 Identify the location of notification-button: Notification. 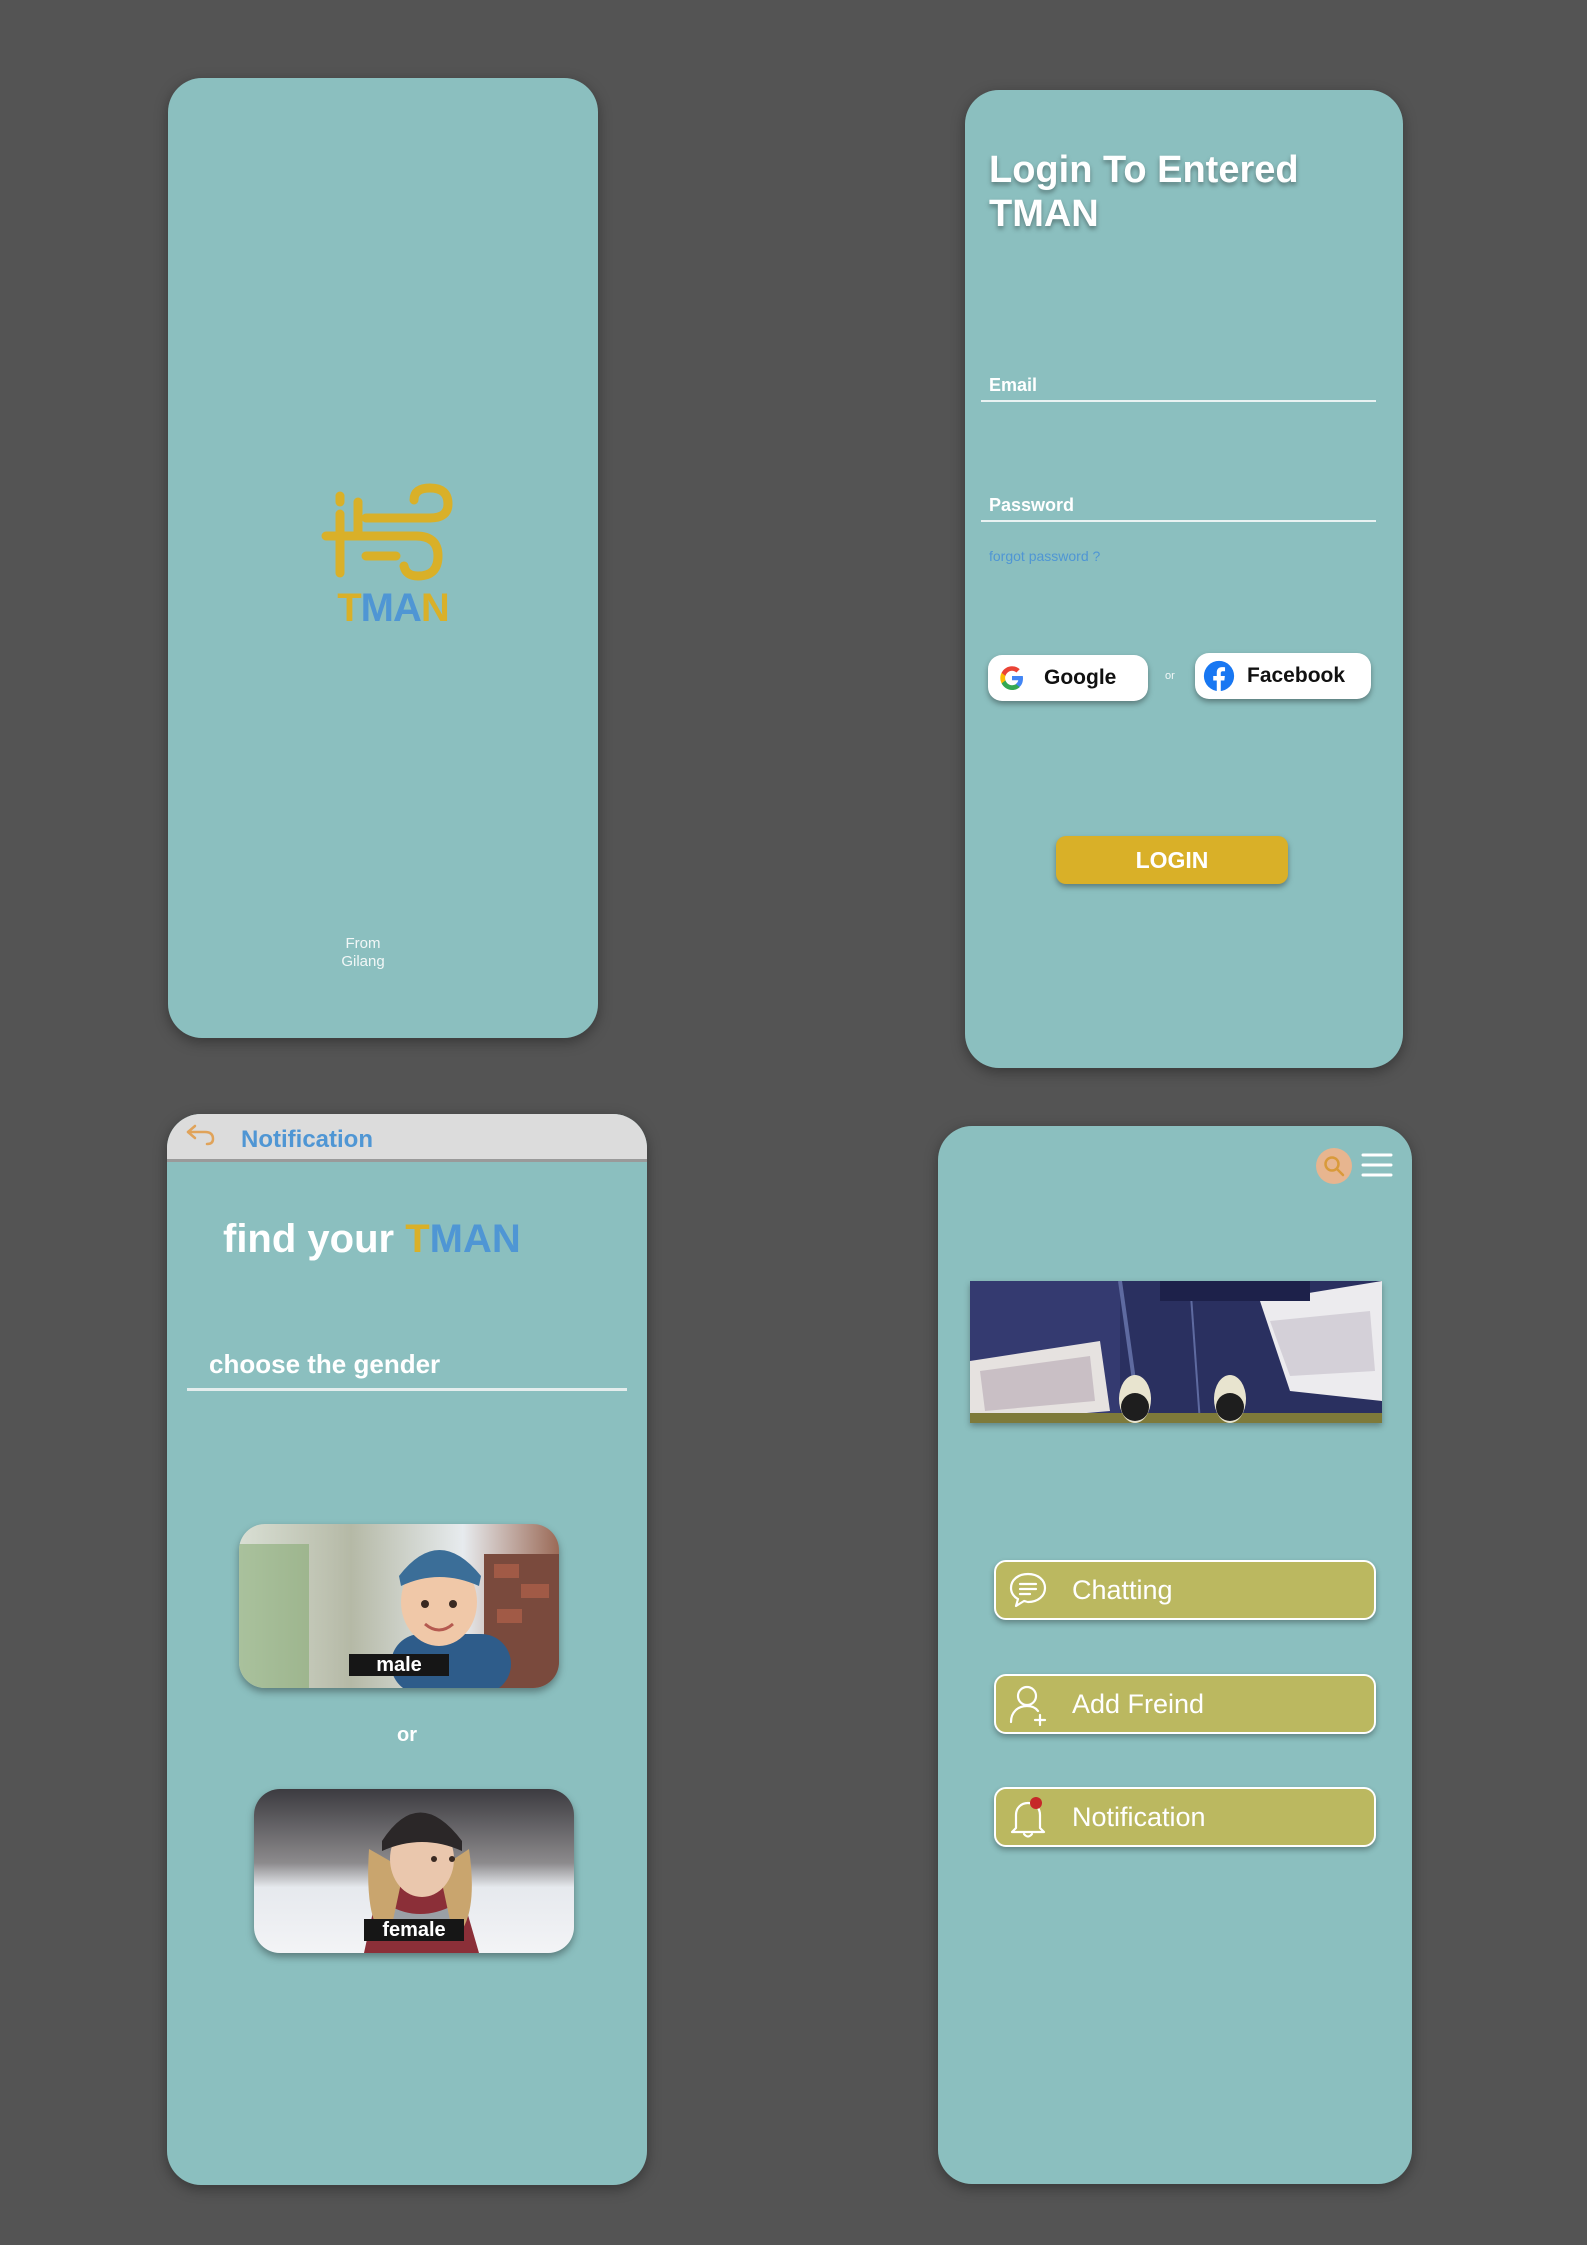
(1185, 1817).